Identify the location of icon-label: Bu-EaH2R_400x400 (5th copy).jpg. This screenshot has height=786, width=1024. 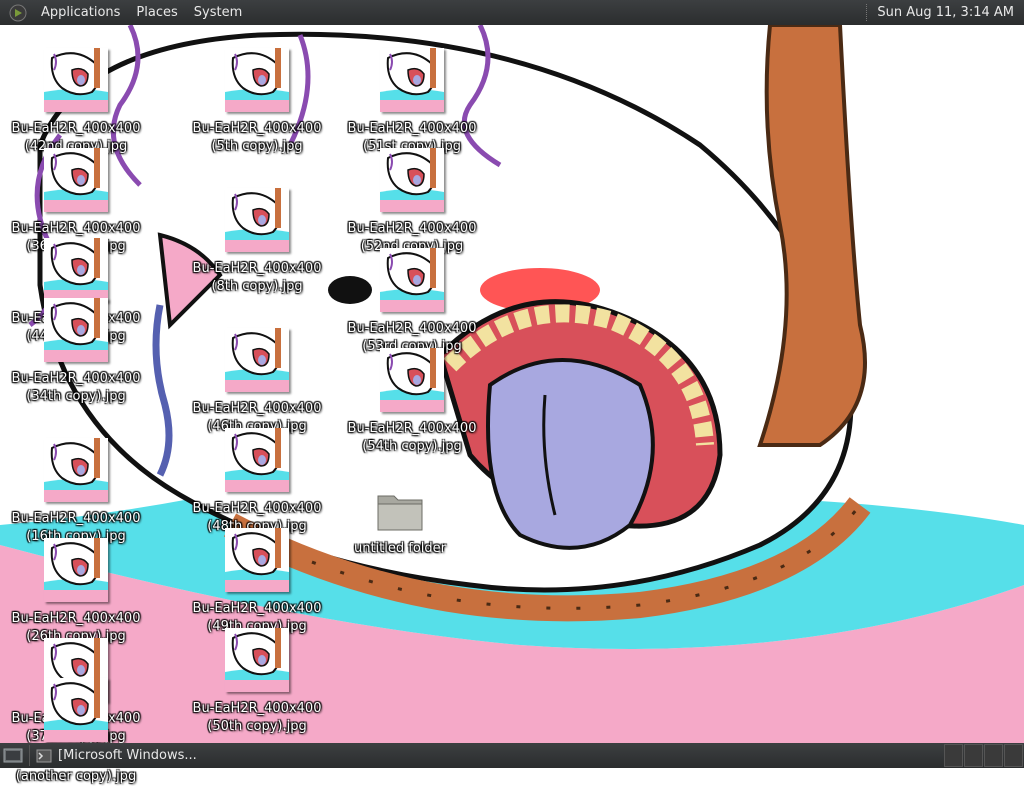
(257, 138).